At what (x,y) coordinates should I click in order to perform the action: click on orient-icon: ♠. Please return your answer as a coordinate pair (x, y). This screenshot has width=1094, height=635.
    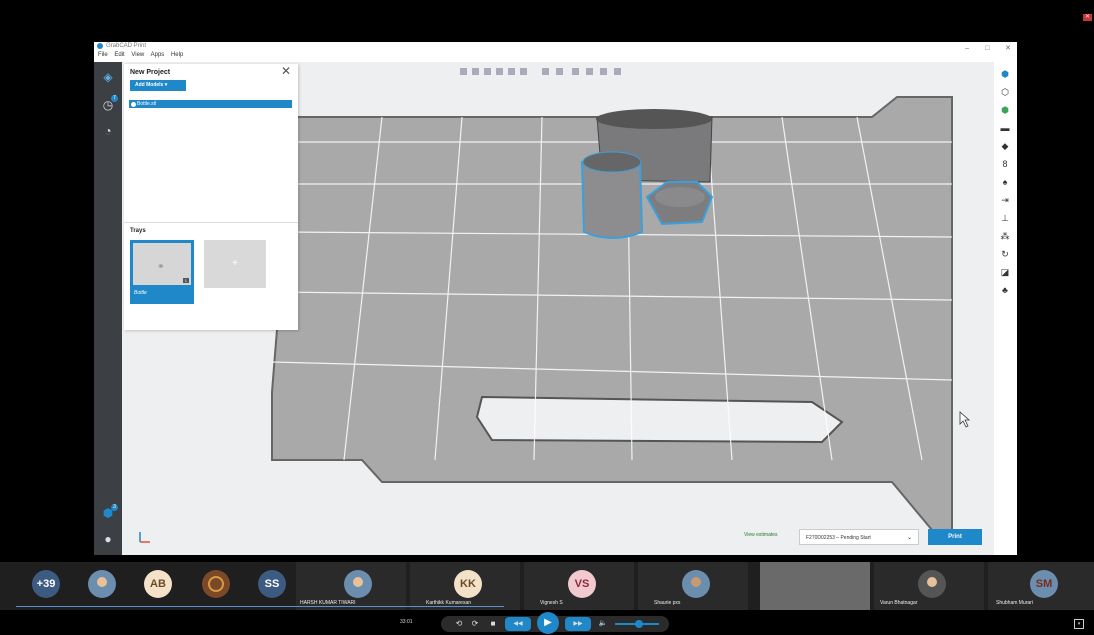
    Looking at the image, I should click on (1005, 182).